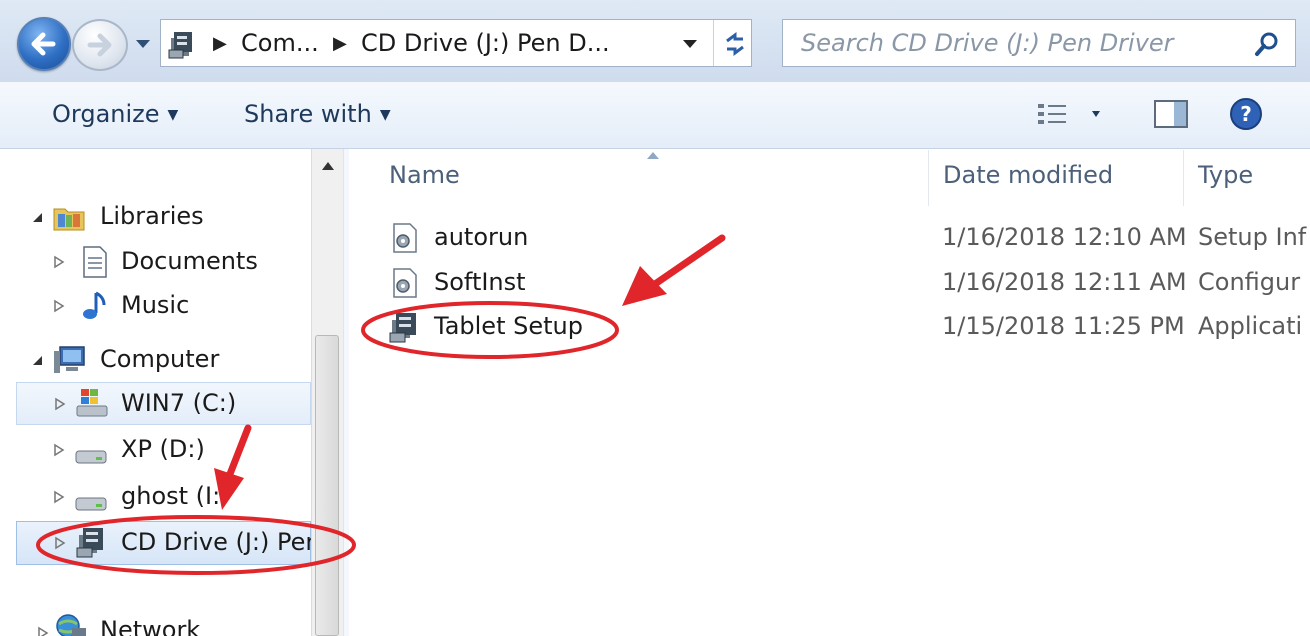 The height and width of the screenshot is (636, 1310). Describe the element at coordinates (163, 449) in the screenshot. I see `tree-item-label: XP (D:)` at that location.